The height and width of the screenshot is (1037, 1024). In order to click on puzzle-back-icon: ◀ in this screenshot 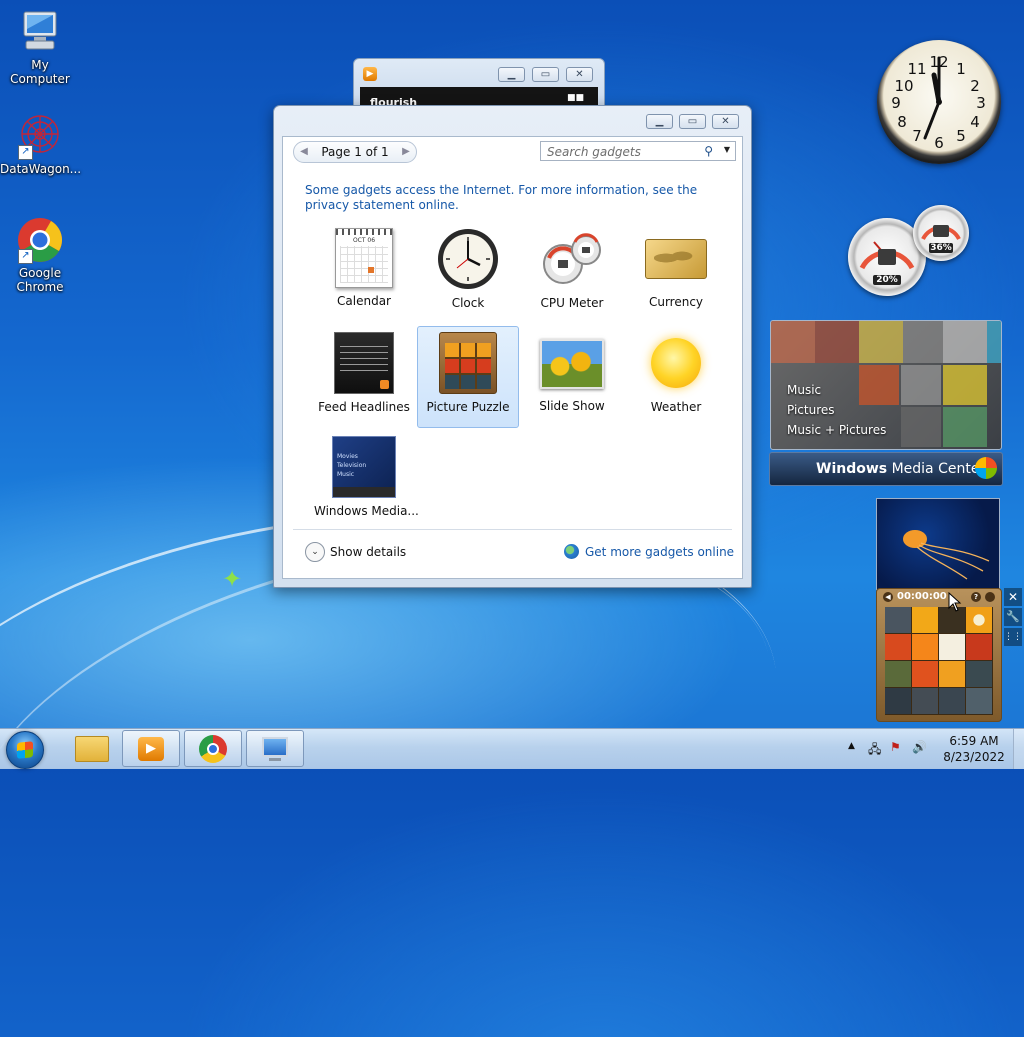, I will do `click(888, 597)`.